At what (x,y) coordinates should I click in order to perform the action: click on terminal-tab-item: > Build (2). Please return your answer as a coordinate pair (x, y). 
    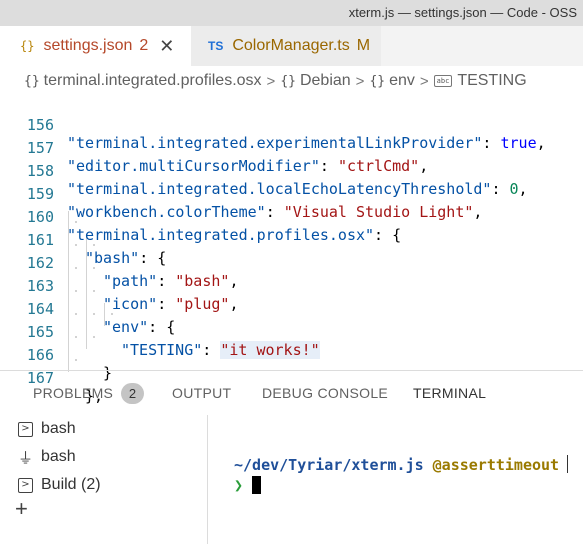
    Looking at the image, I should click on (59, 485).